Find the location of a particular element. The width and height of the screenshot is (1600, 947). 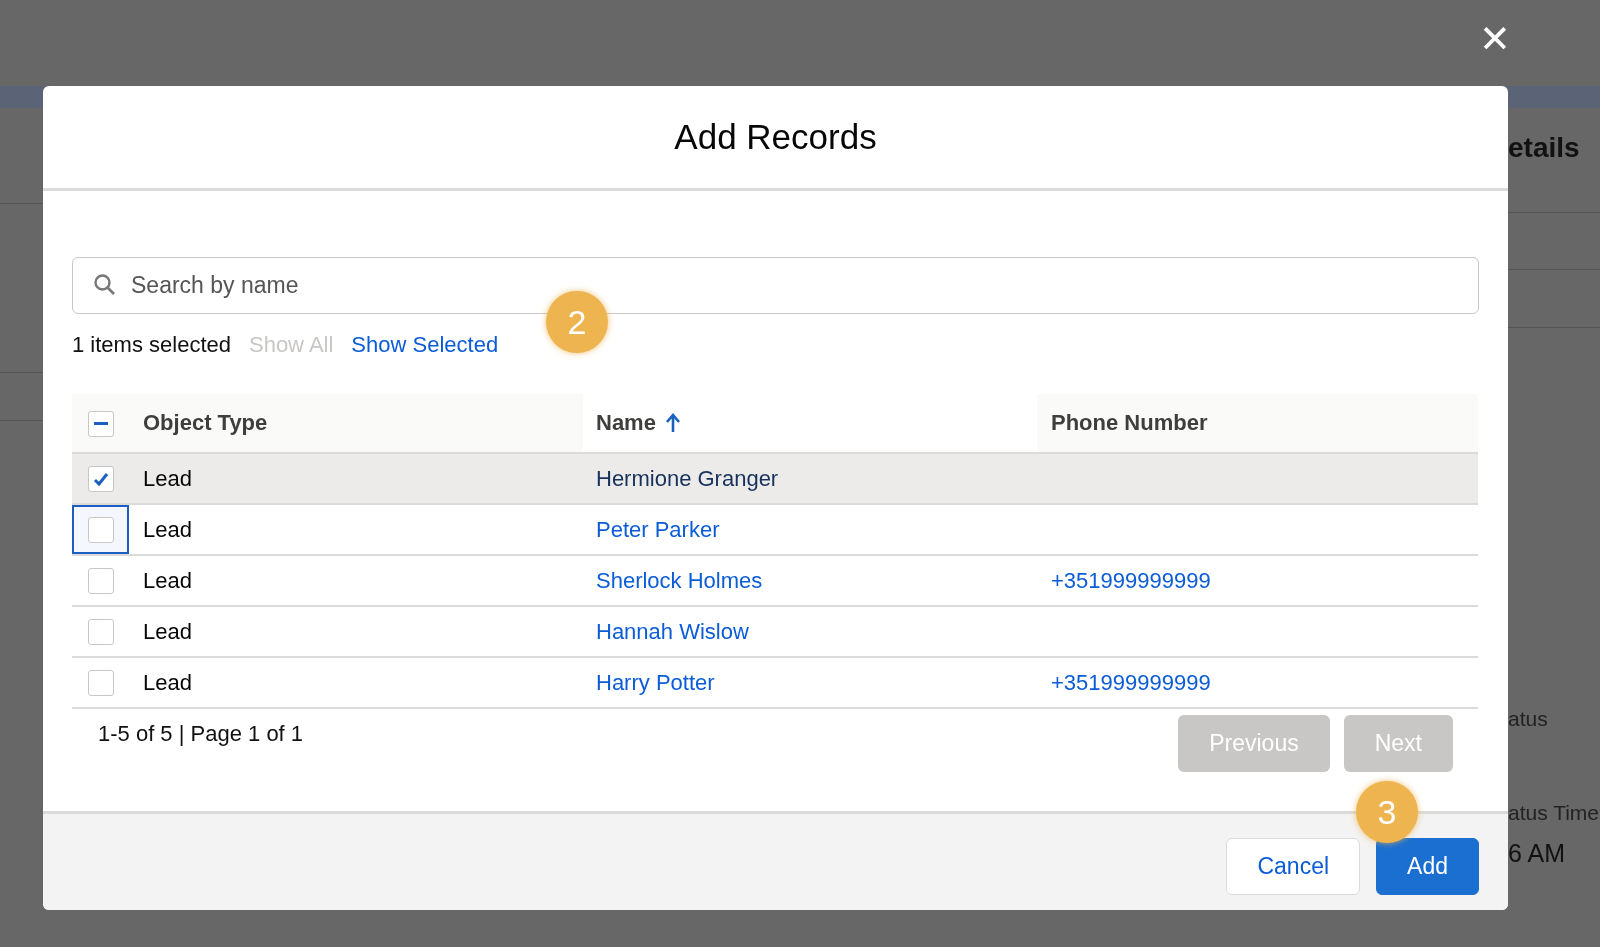

column-header: Object Type is located at coordinates (205, 423).